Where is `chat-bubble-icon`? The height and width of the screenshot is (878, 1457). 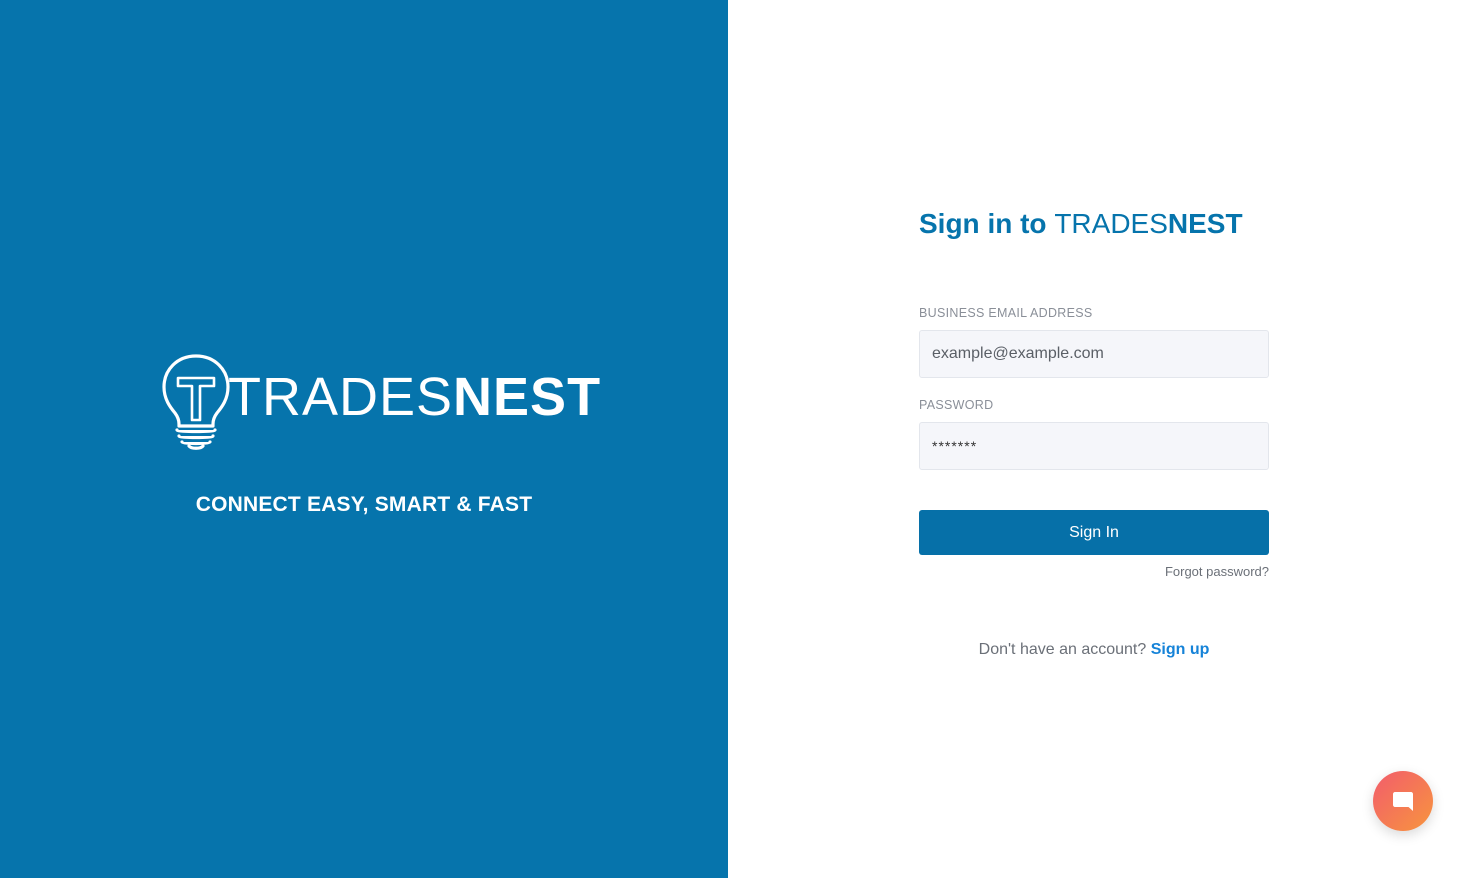
chat-bubble-icon is located at coordinates (1403, 801).